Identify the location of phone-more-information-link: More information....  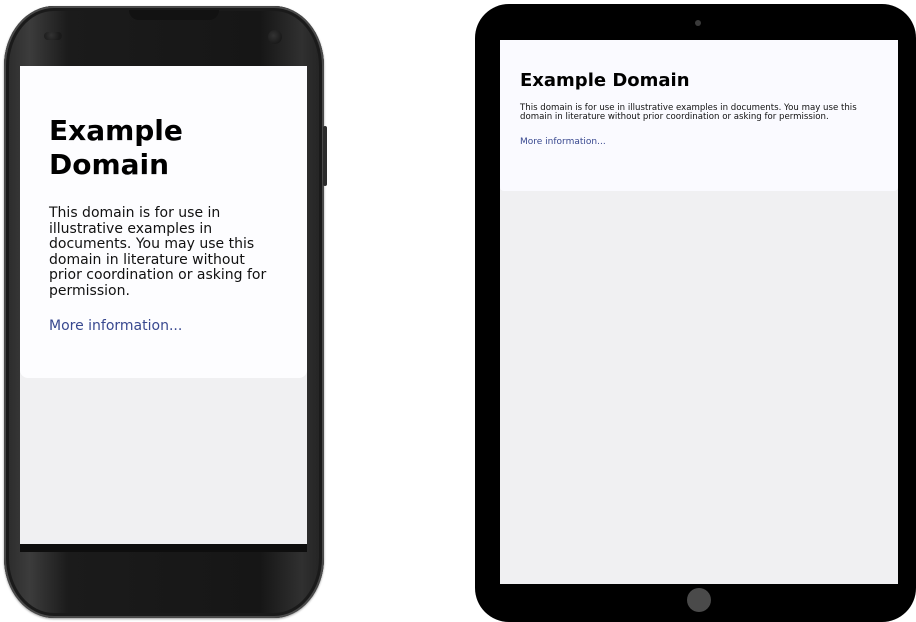
(115, 326).